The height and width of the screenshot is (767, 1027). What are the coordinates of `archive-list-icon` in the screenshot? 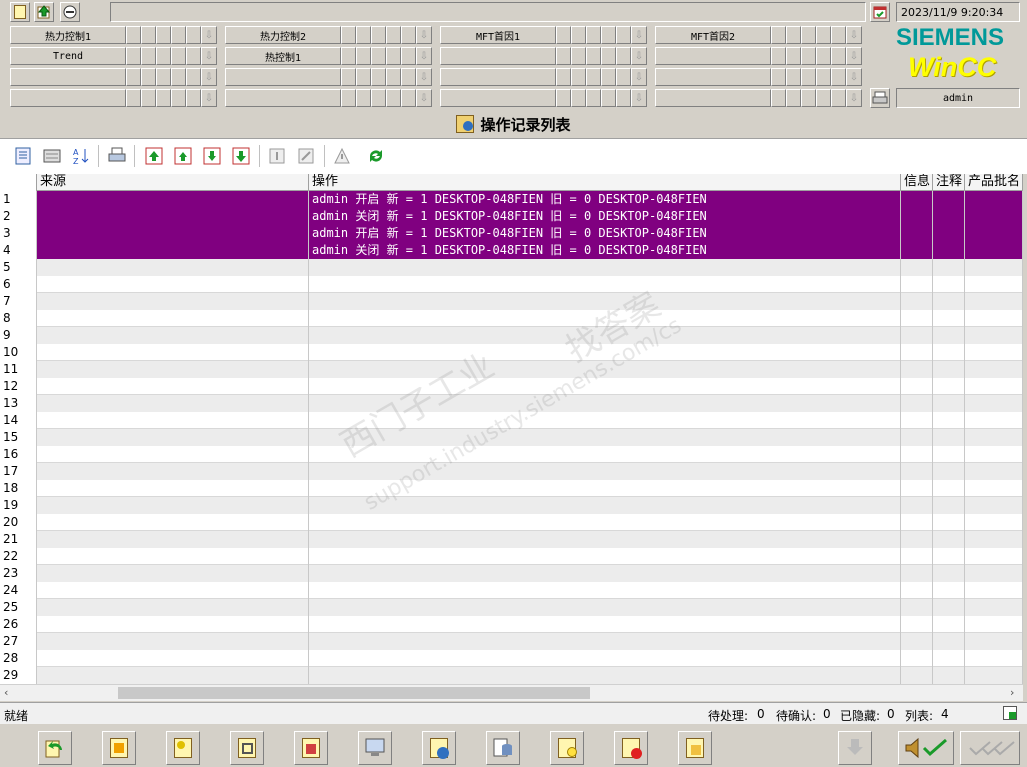 It's located at (52, 156).